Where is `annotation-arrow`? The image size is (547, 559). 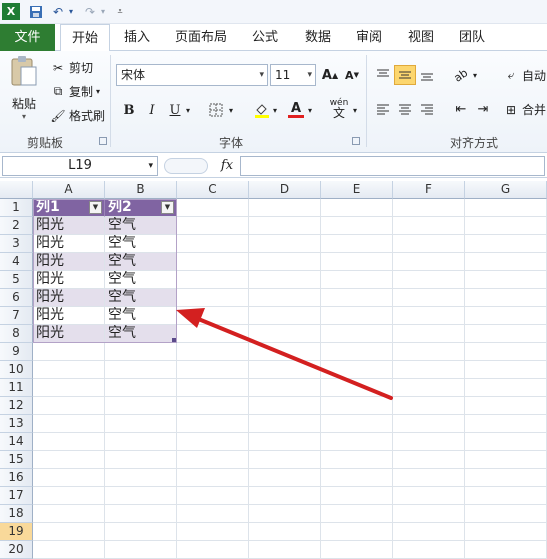
annotation-arrow is located at coordinates (284, 354).